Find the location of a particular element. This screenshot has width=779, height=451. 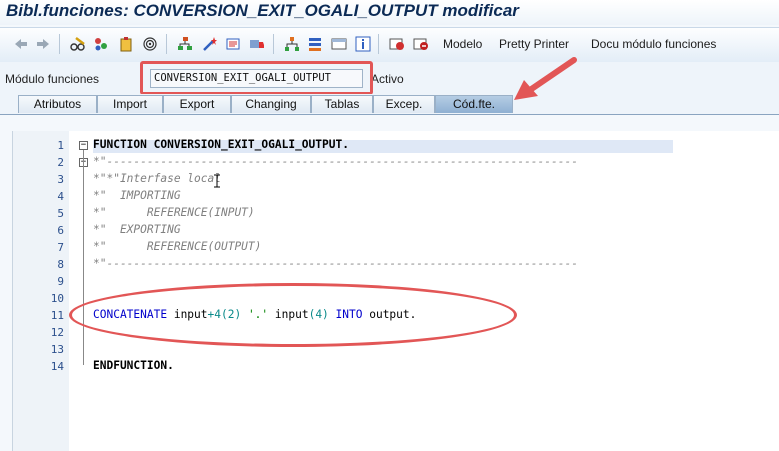

tab-changing: Changing is located at coordinates (271, 104).